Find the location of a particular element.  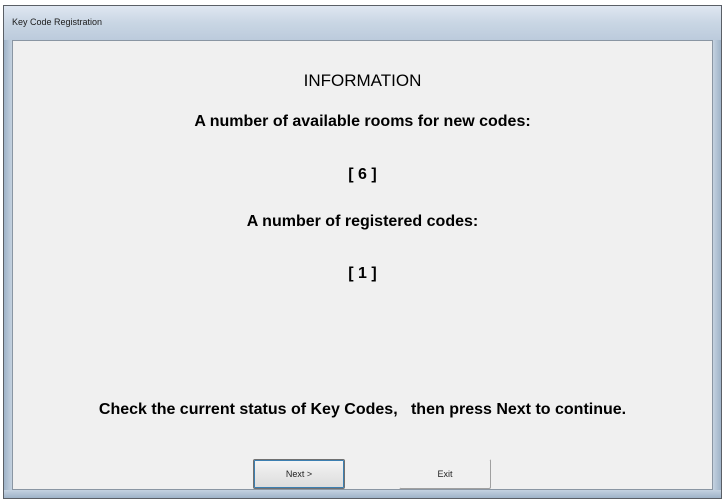

registered-codes-label: A number of registered codes: is located at coordinates (362, 221).